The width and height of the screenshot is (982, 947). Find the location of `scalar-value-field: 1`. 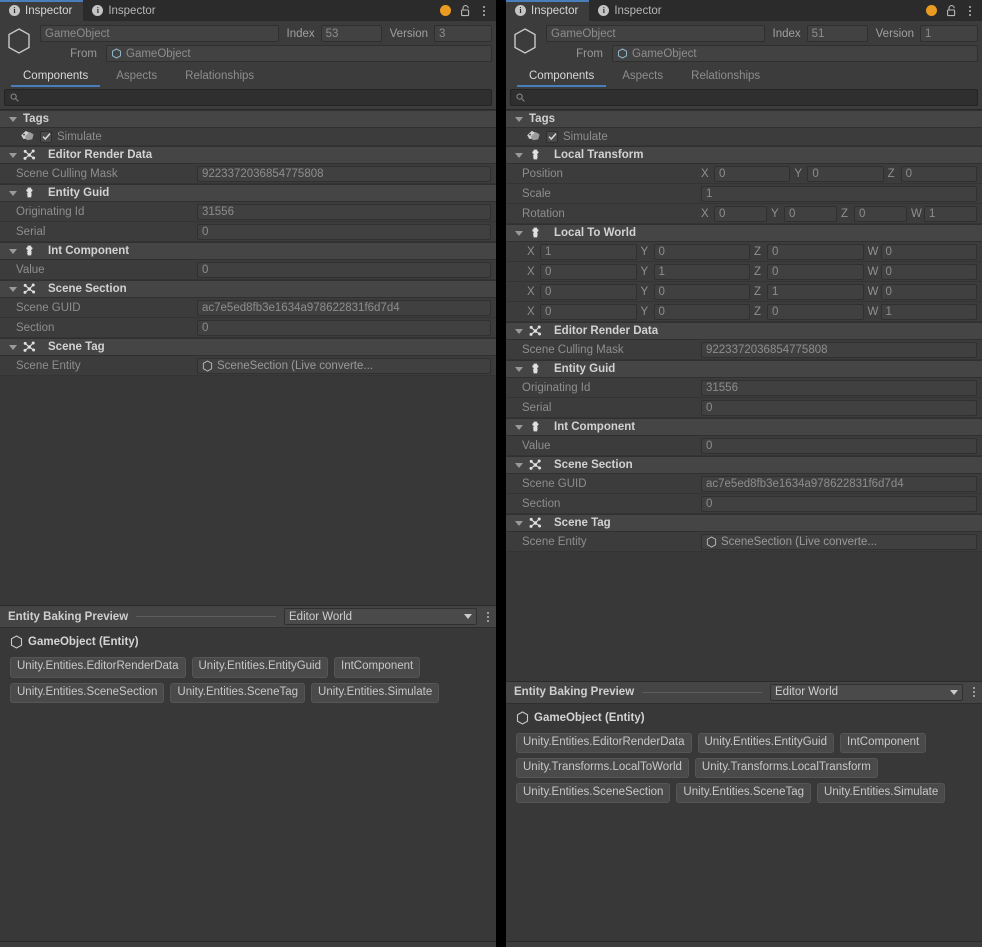

scalar-value-field: 1 is located at coordinates (839, 193).